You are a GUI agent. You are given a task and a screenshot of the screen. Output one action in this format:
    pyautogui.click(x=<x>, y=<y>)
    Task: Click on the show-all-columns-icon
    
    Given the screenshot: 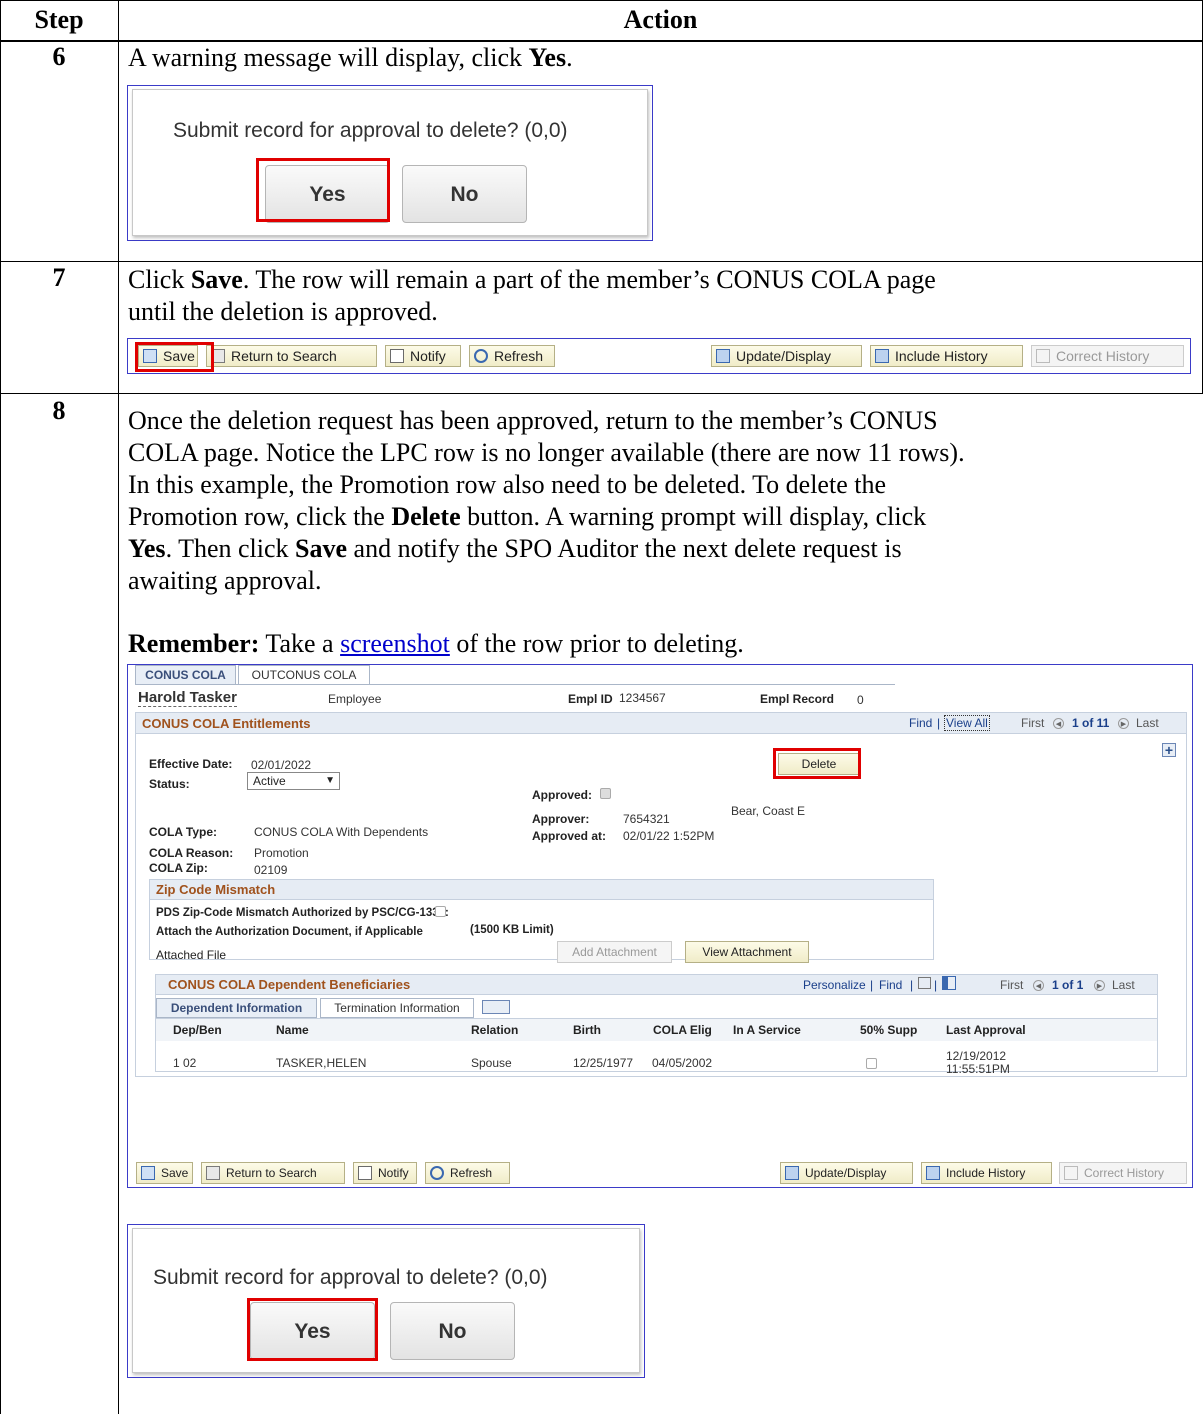 What is the action you would take?
    pyautogui.click(x=496, y=1007)
    